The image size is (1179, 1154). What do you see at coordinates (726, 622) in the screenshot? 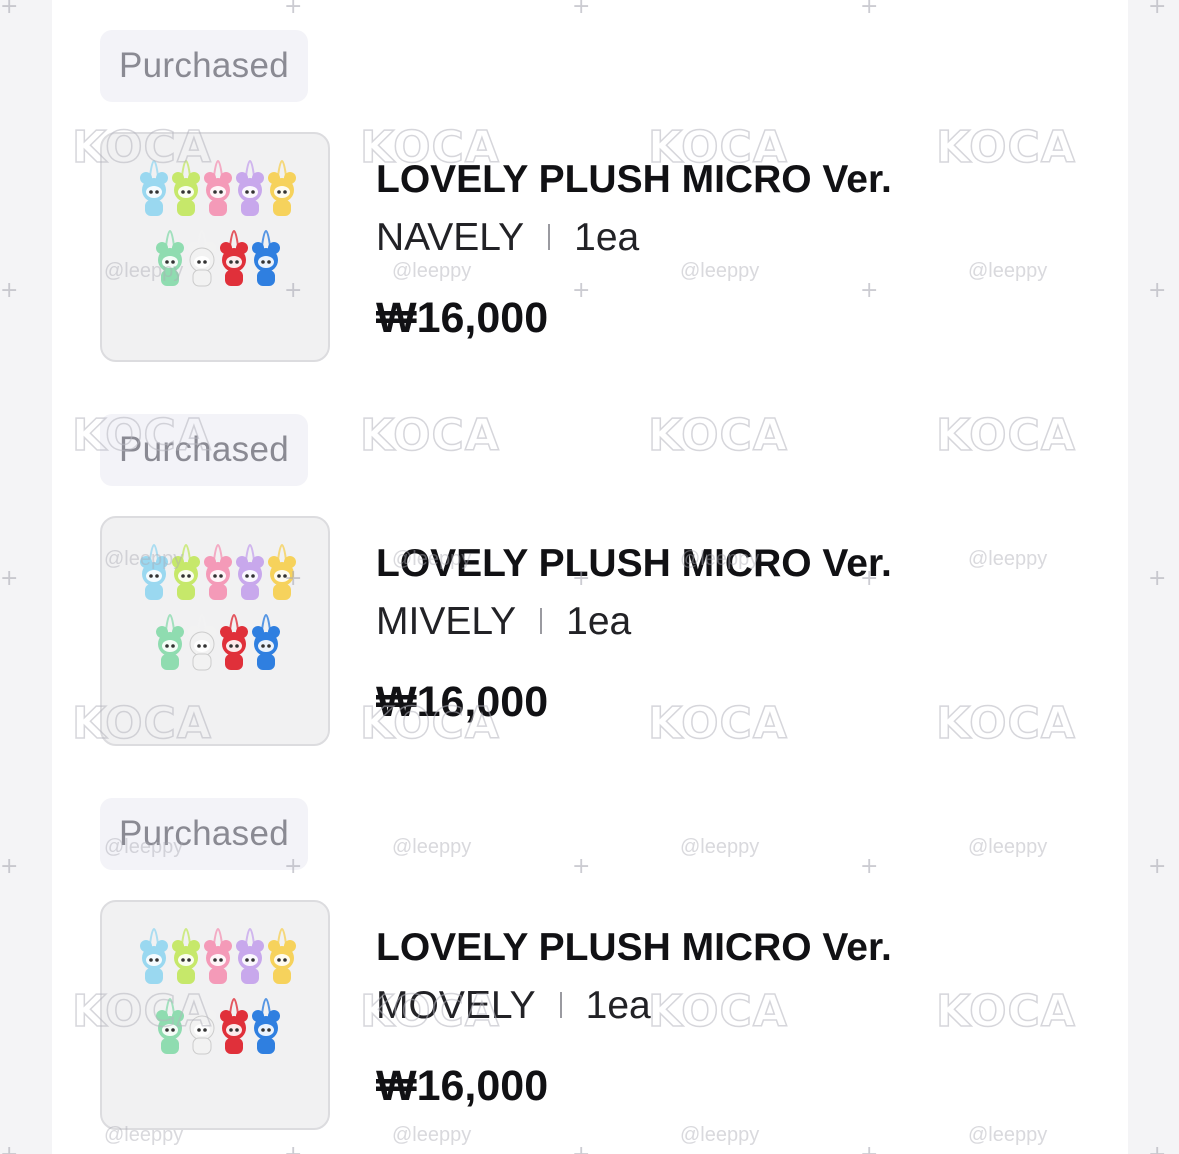
I see `product-option-line: MIVELY 1ea` at bounding box center [726, 622].